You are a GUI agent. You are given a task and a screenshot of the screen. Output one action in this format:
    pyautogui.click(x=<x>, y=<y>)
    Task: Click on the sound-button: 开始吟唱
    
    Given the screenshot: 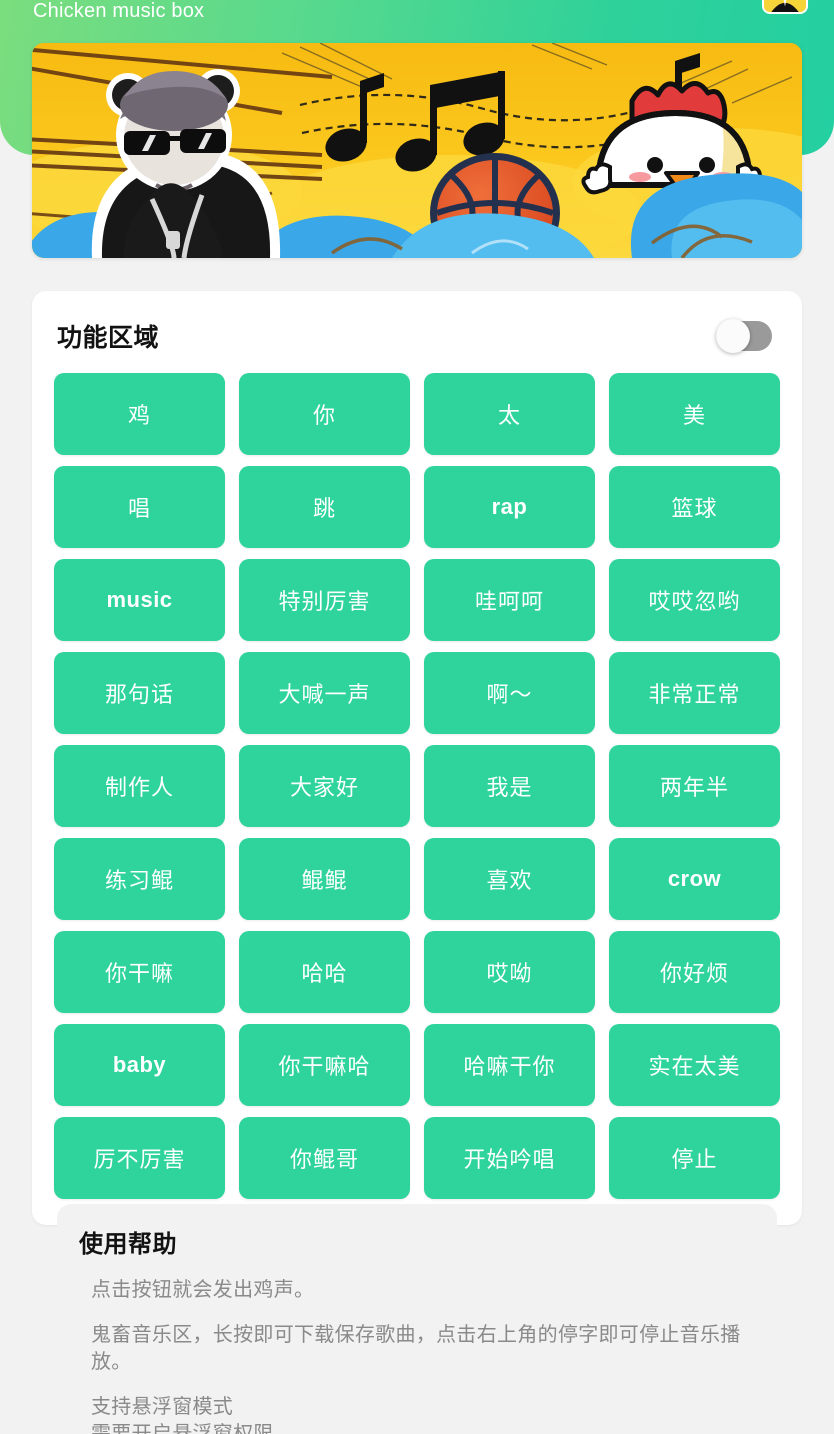 What is the action you would take?
    pyautogui.click(x=509, y=1158)
    